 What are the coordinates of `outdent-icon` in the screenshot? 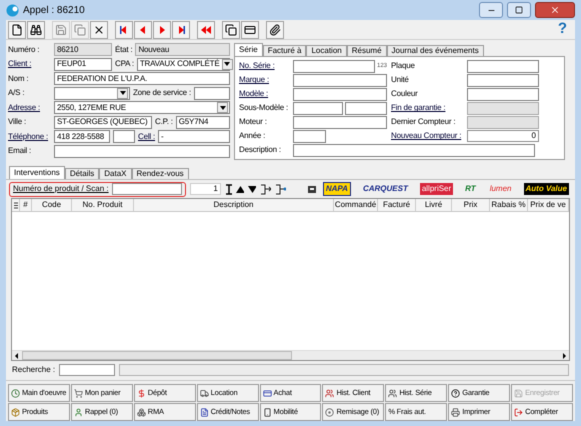 It's located at (280, 189).